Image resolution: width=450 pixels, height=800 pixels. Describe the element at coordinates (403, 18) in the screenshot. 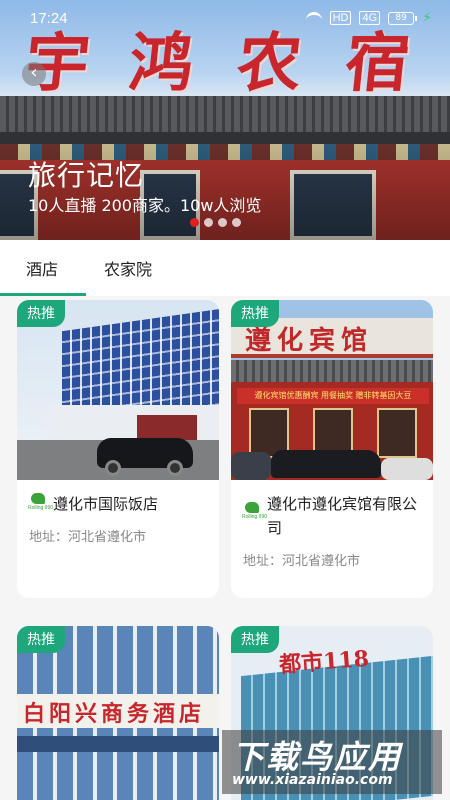

I see `battery-icon: 89` at that location.